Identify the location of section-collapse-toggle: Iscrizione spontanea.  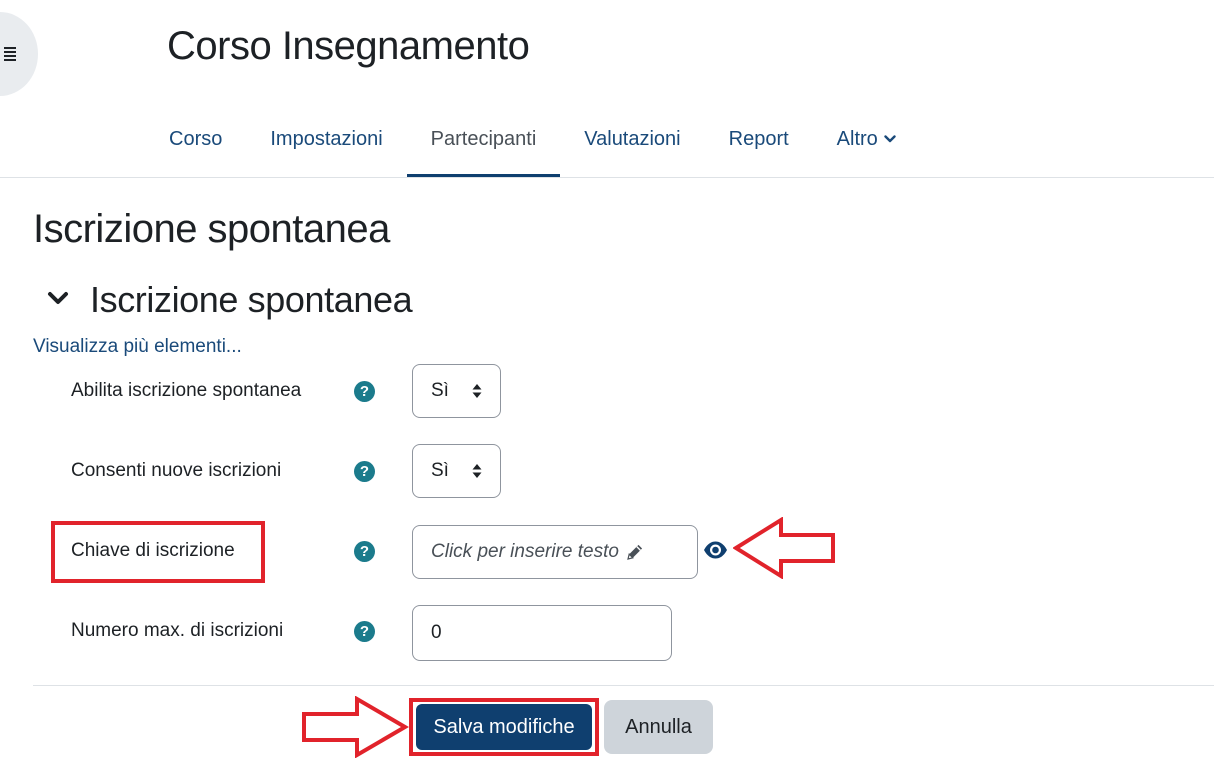
(229, 300).